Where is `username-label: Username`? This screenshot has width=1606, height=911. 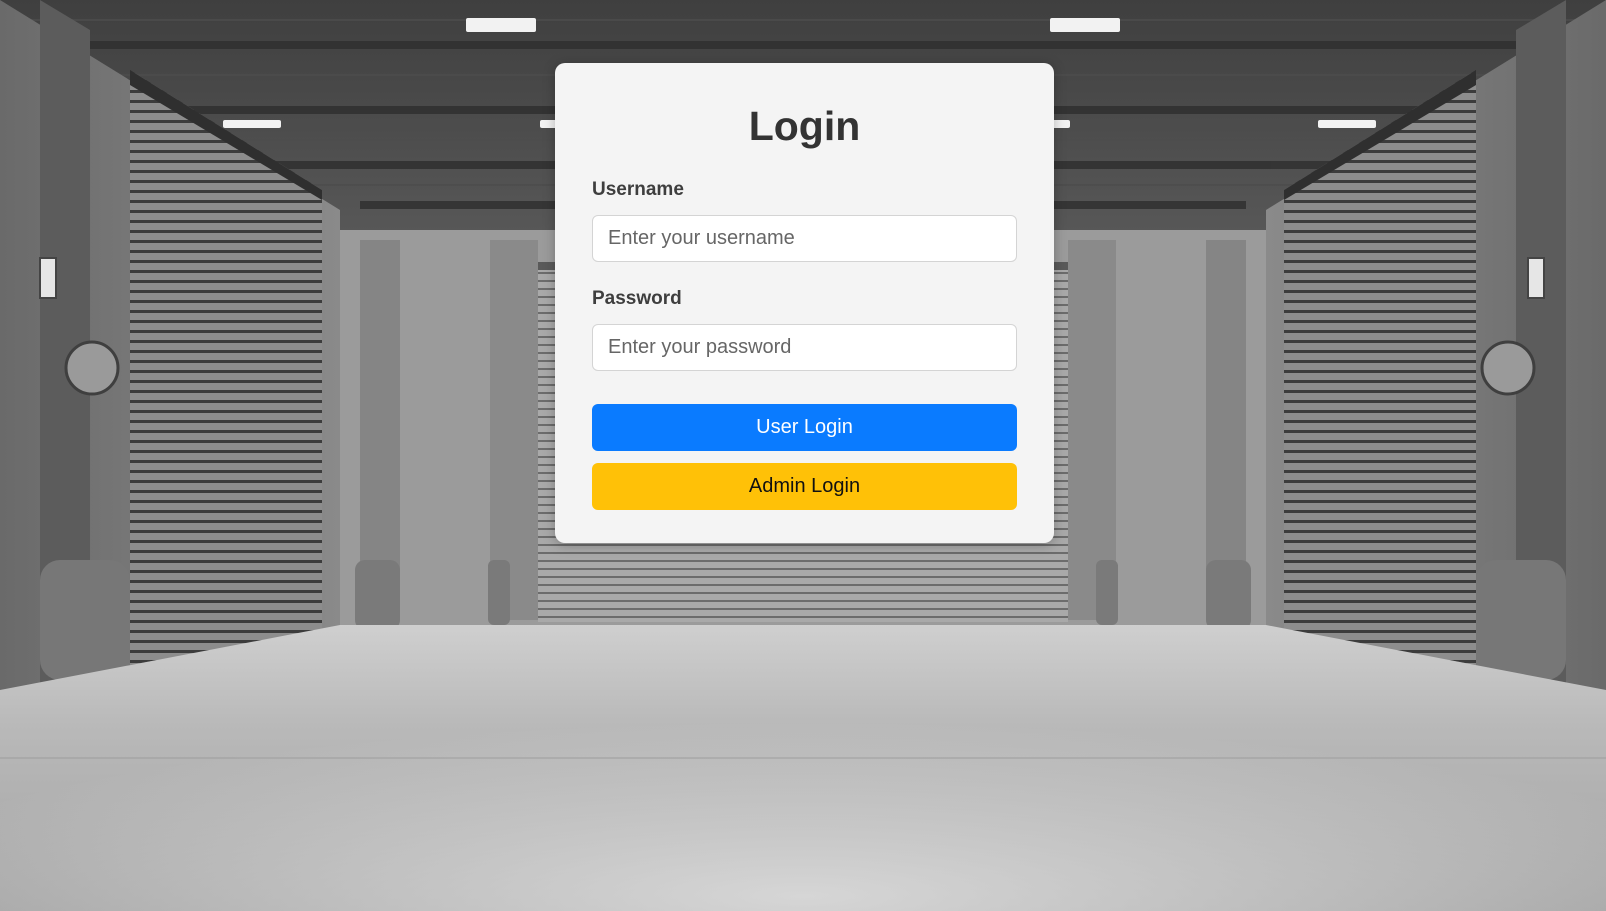 username-label: Username is located at coordinates (638, 189).